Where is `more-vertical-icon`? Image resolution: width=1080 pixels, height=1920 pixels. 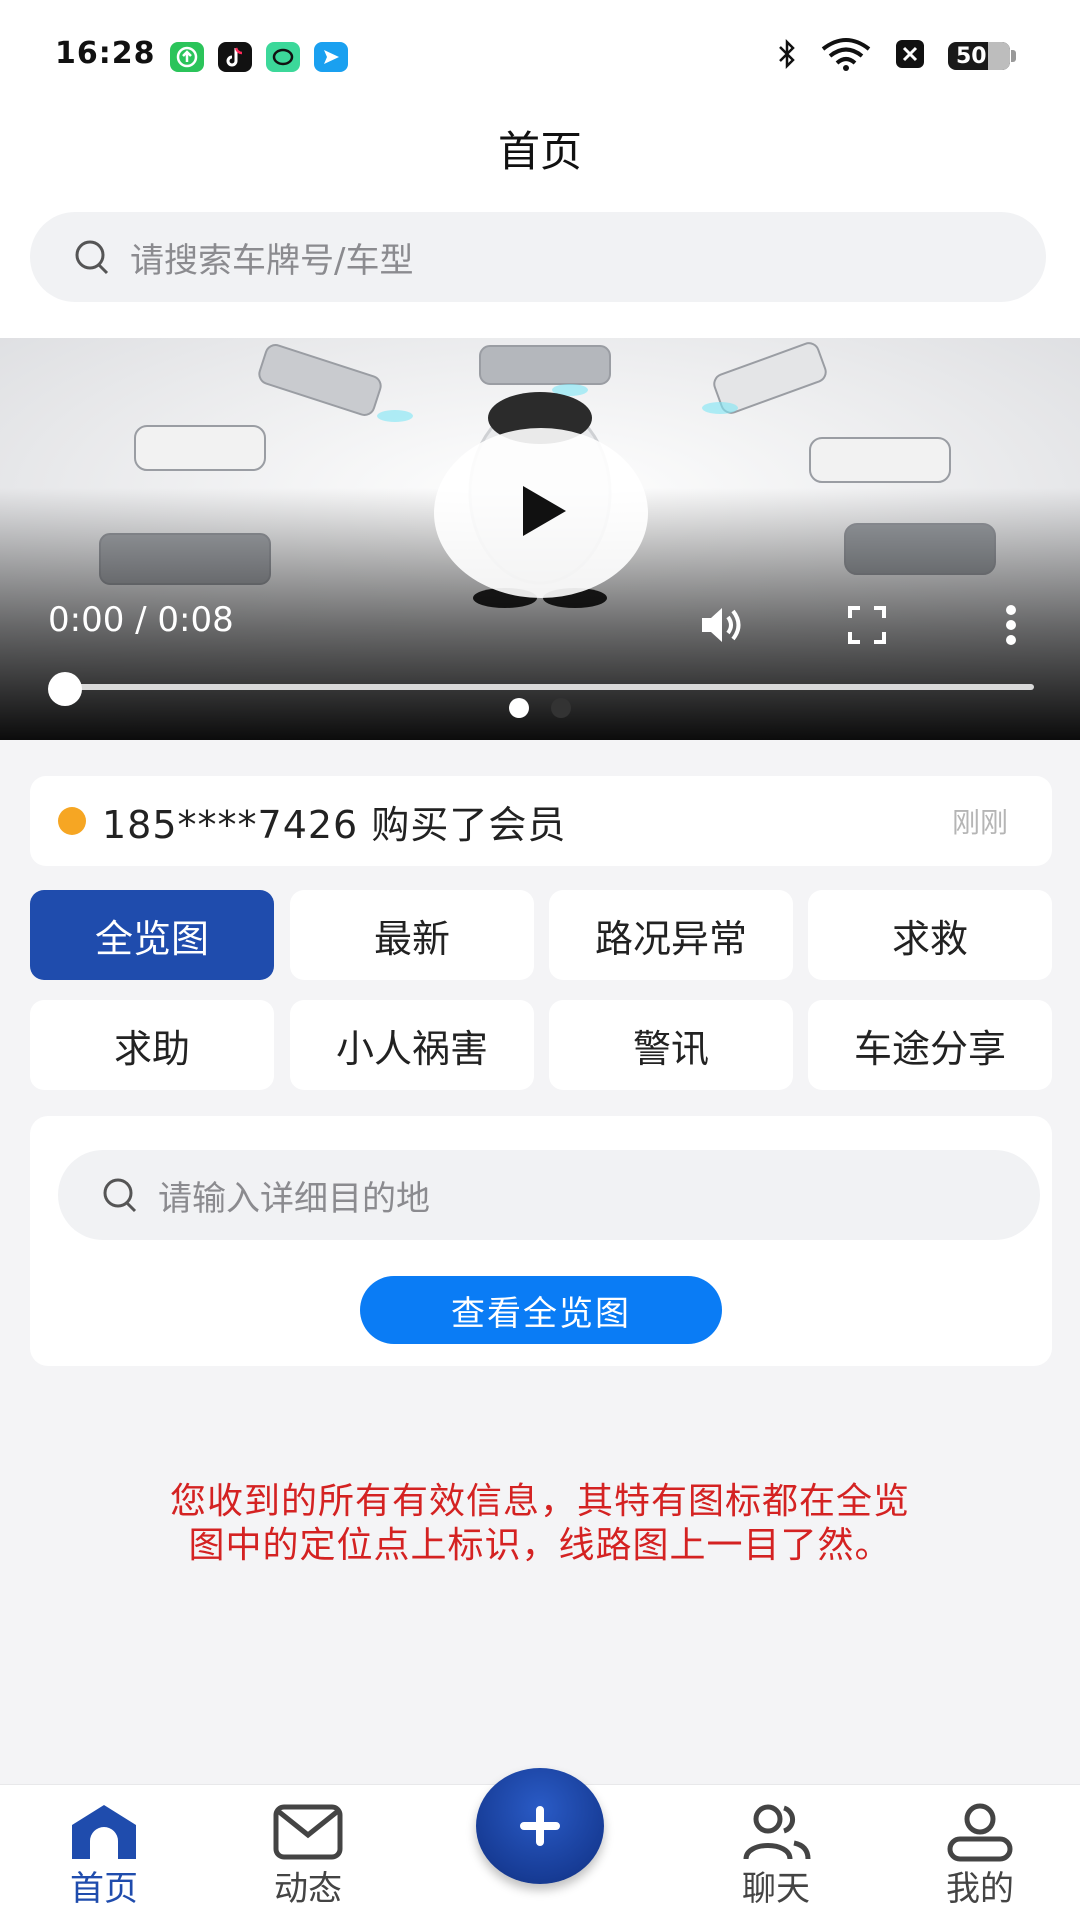
more-vertical-icon is located at coordinates (1011, 625).